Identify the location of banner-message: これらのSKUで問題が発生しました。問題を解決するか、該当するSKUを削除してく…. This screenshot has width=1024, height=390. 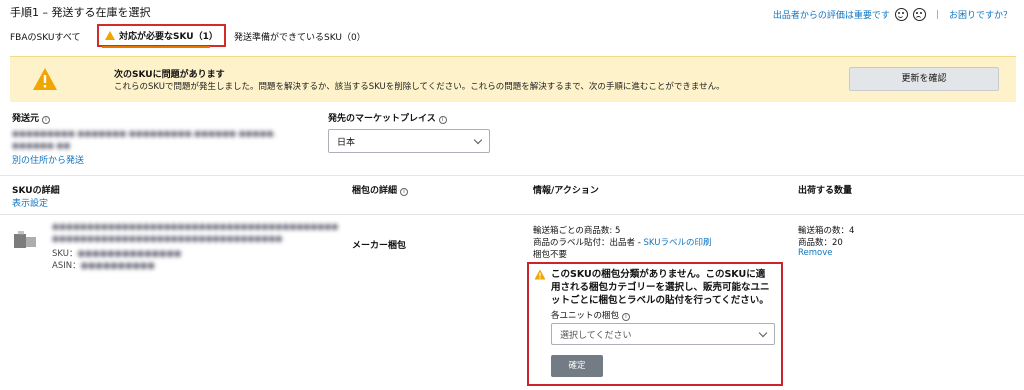
(419, 87).